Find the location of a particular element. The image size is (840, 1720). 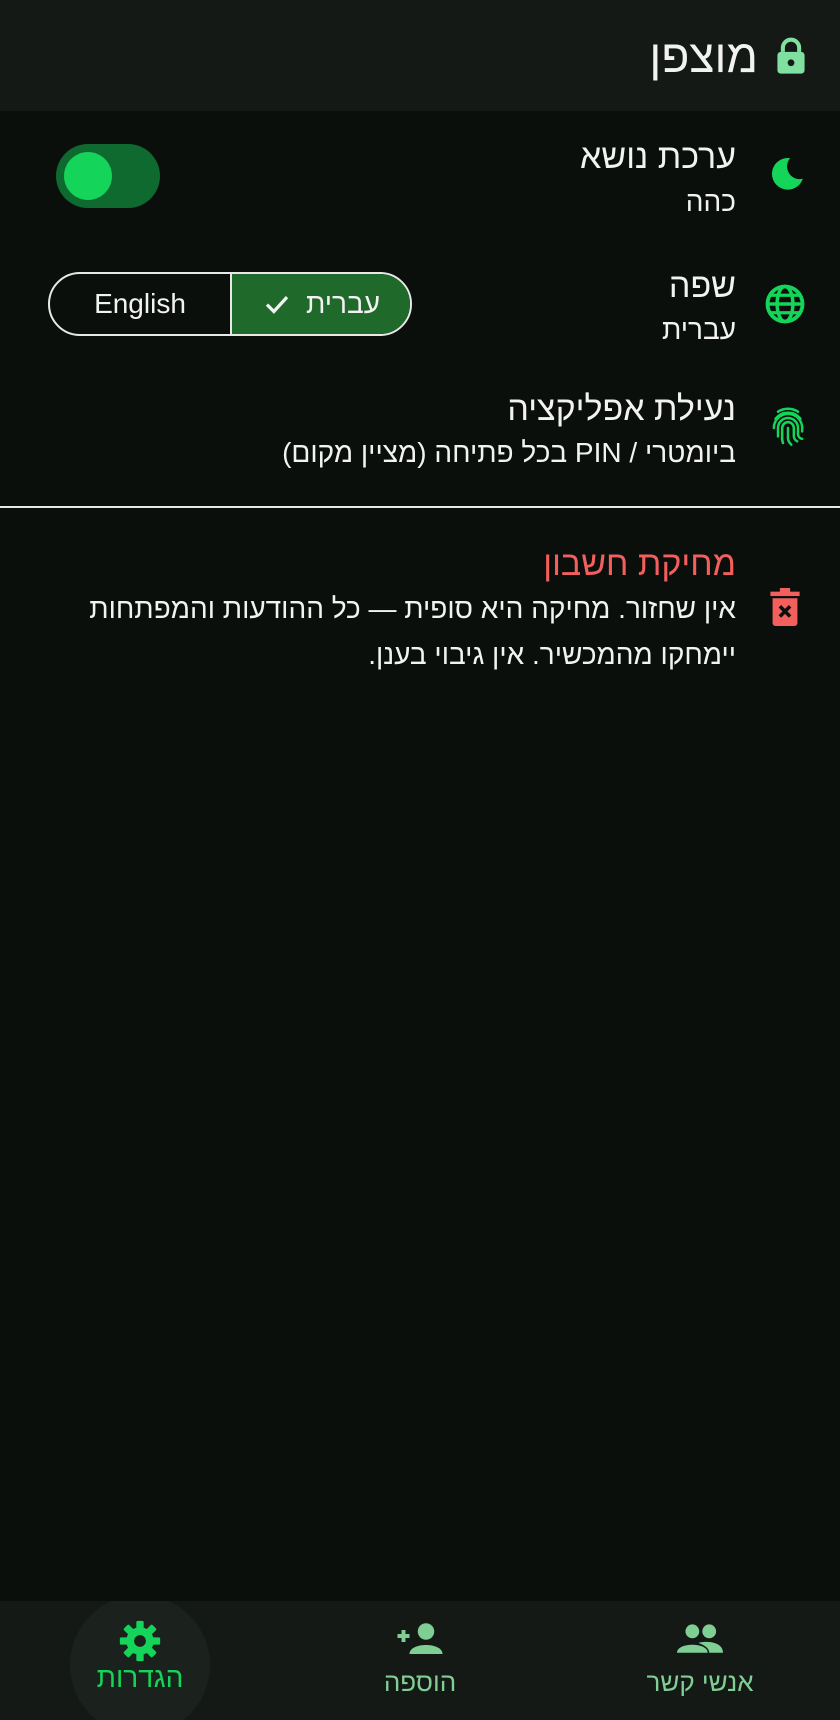

language-segmented-control: English עברית is located at coordinates (230, 304).